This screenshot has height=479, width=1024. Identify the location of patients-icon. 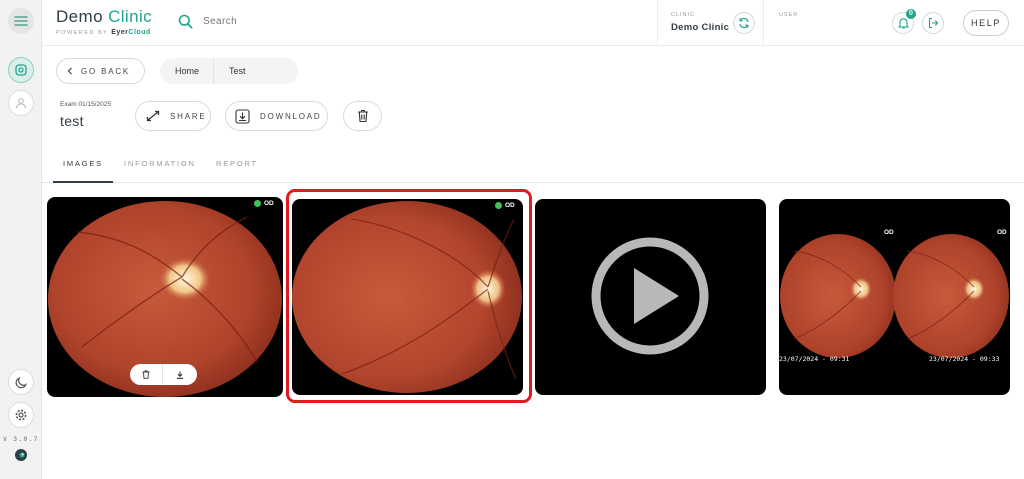
(21, 70).